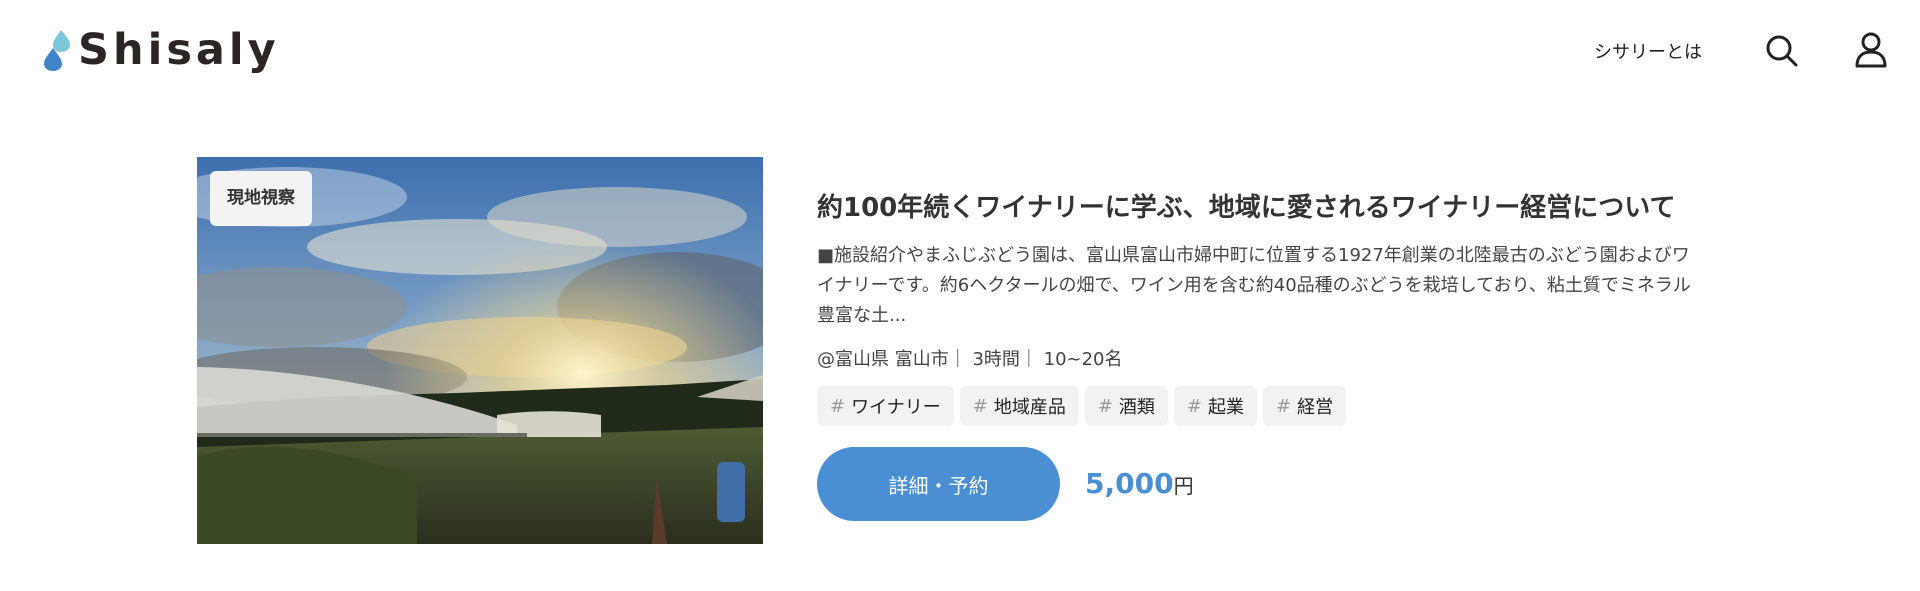 The width and height of the screenshot is (1920, 591). I want to click on tag-label: 起業, so click(1226, 407).